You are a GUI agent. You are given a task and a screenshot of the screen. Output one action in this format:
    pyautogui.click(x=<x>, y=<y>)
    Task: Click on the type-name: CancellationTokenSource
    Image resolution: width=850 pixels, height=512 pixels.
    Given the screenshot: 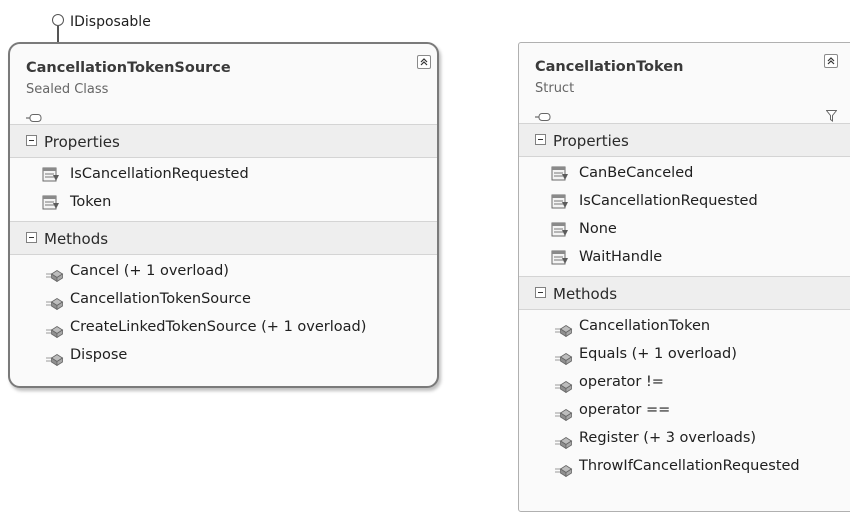 What is the action you would take?
    pyautogui.click(x=128, y=68)
    